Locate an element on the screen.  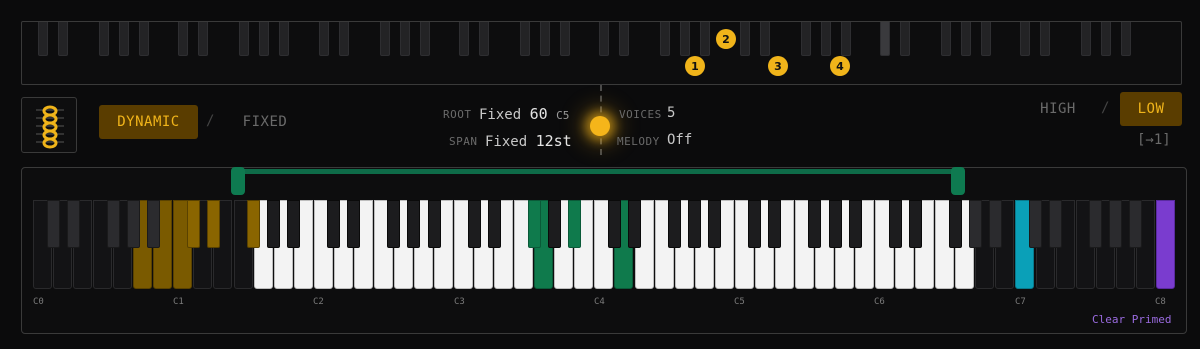
mini-keyboard-keys is located at coordinates (601, 40).